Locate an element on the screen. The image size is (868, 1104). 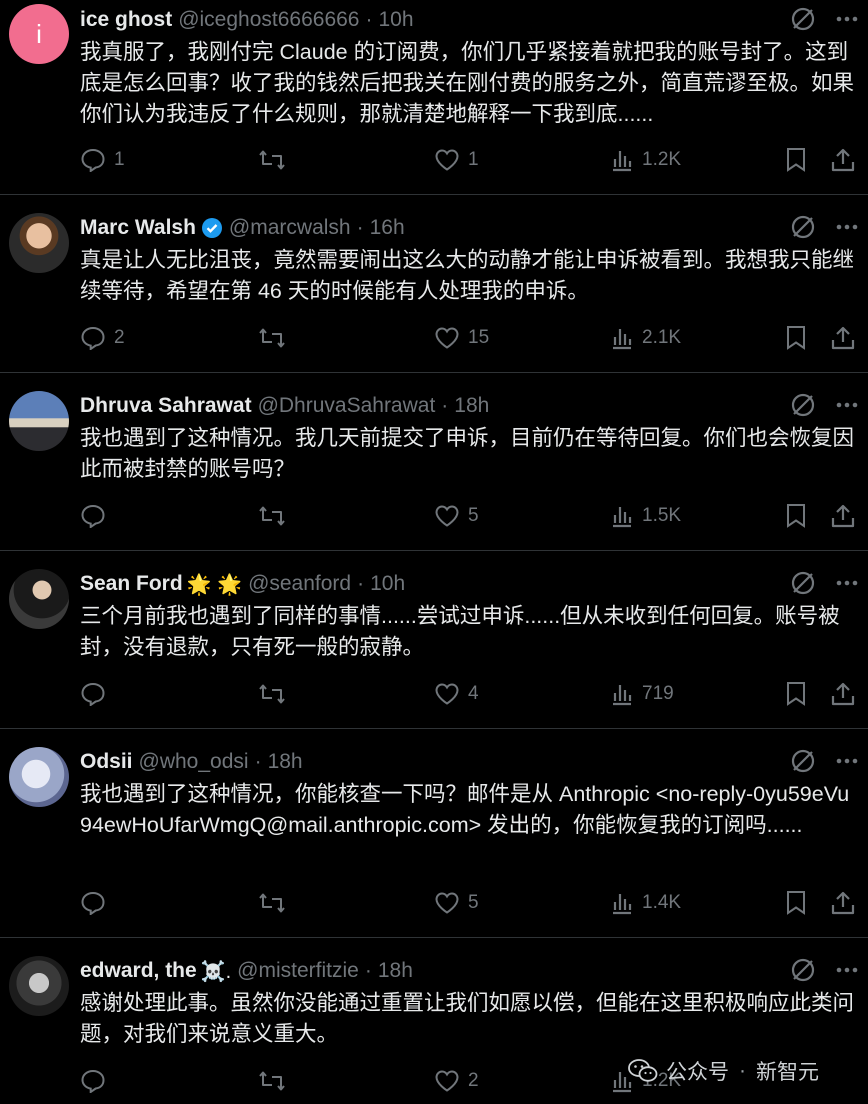
views-button: 1.4K is located at coordinates (645, 903).